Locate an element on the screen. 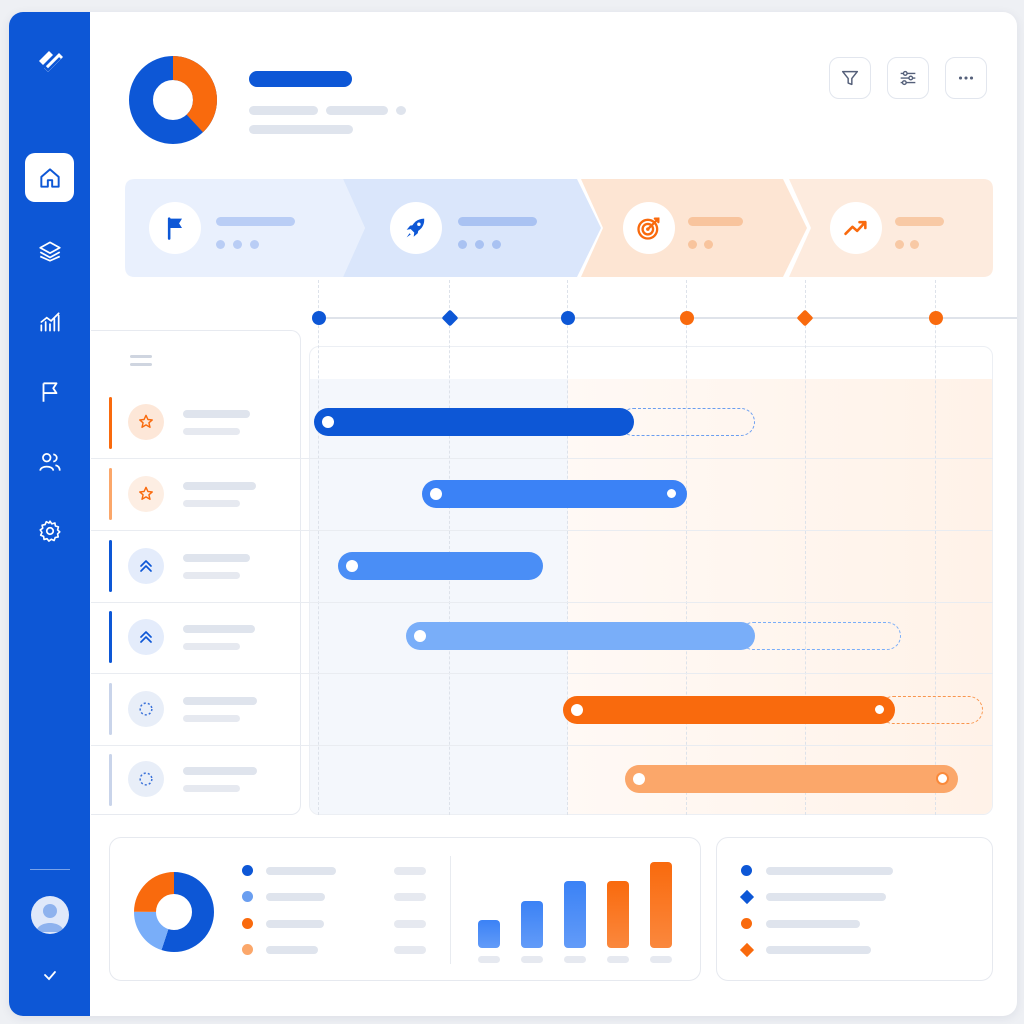 The image size is (1024, 1024). nav-layers is located at coordinates (49, 250).